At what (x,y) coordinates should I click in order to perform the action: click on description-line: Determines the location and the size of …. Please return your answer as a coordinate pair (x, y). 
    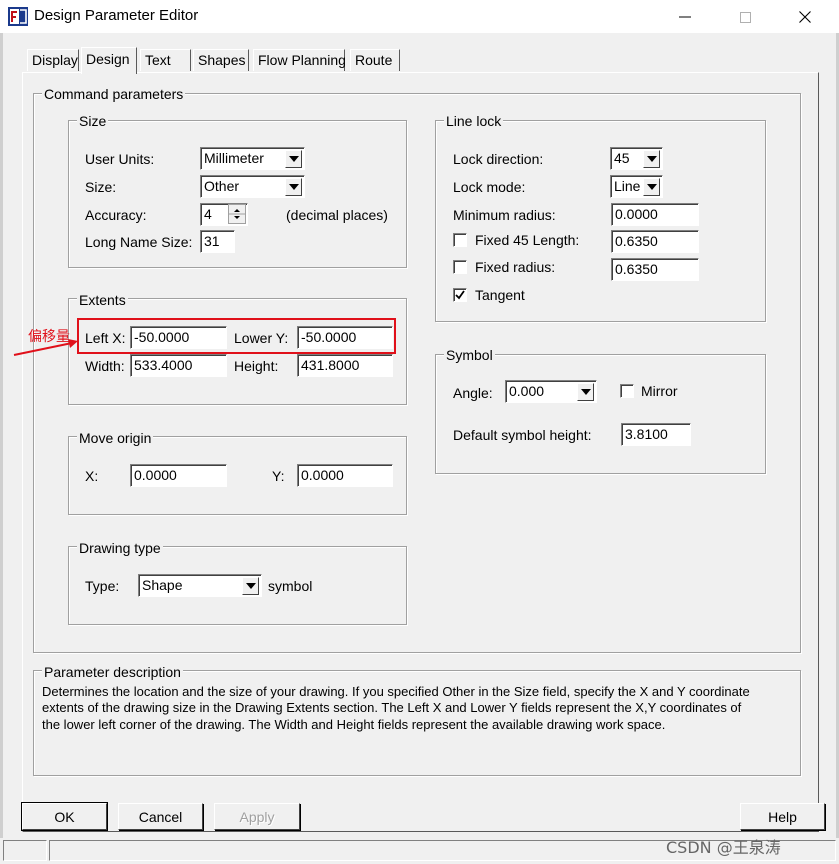
    Looking at the image, I should click on (396, 691).